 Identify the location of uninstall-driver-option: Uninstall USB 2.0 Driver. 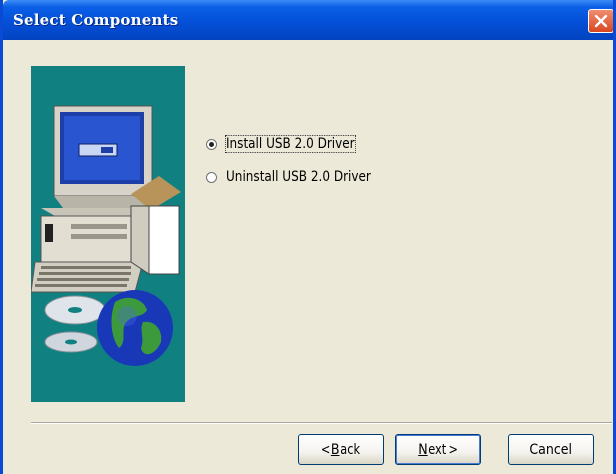
(300, 177).